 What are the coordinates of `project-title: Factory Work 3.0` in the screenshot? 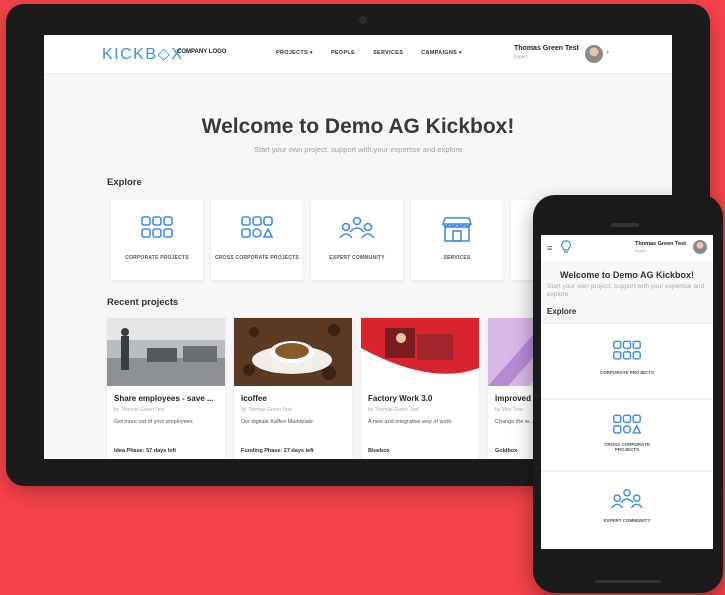 It's located at (400, 398).